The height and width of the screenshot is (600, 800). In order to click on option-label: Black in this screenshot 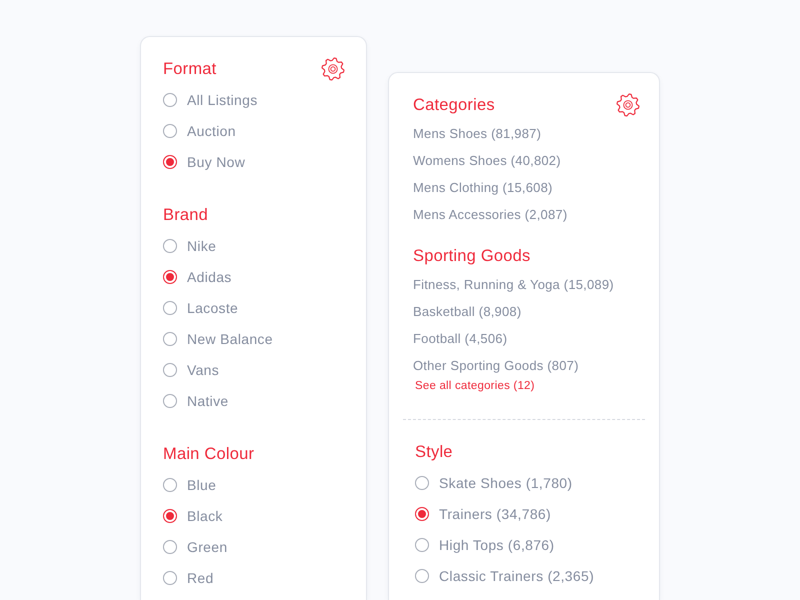, I will do `click(205, 516)`.